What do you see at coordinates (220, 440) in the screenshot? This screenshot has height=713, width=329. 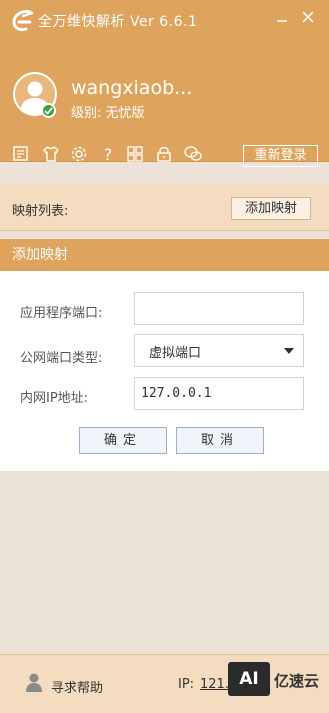 I see `cancel-button: 取消` at bounding box center [220, 440].